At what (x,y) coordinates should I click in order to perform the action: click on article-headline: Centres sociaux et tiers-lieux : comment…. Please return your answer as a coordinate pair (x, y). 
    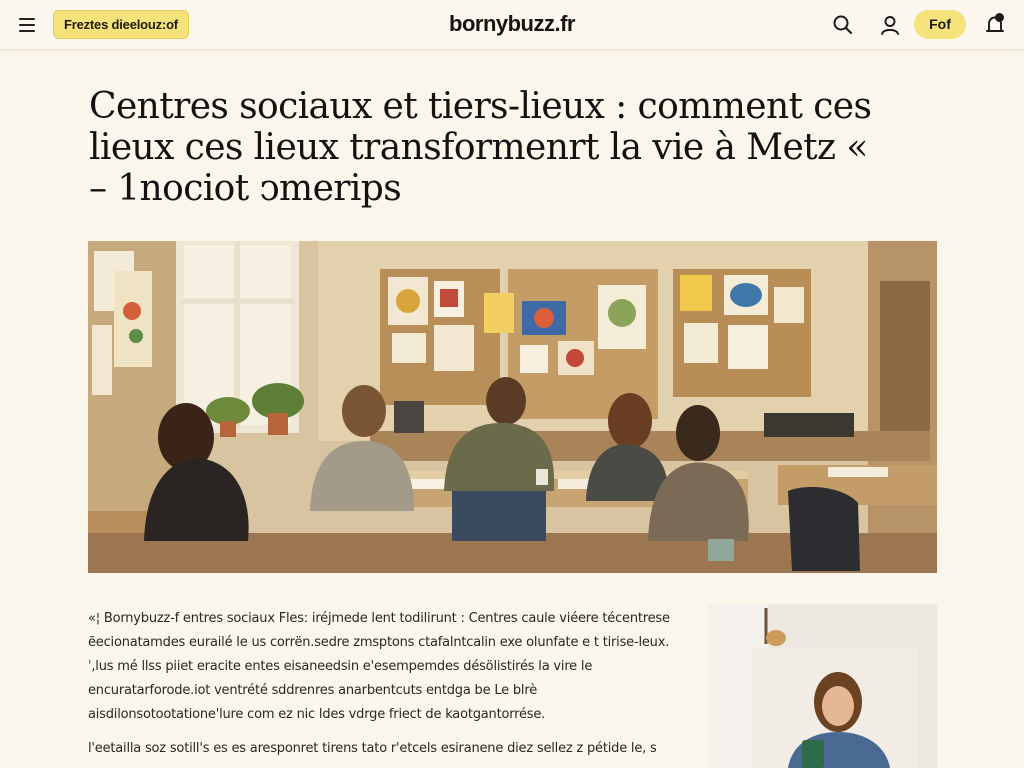
    Looking at the image, I should click on (480, 147).